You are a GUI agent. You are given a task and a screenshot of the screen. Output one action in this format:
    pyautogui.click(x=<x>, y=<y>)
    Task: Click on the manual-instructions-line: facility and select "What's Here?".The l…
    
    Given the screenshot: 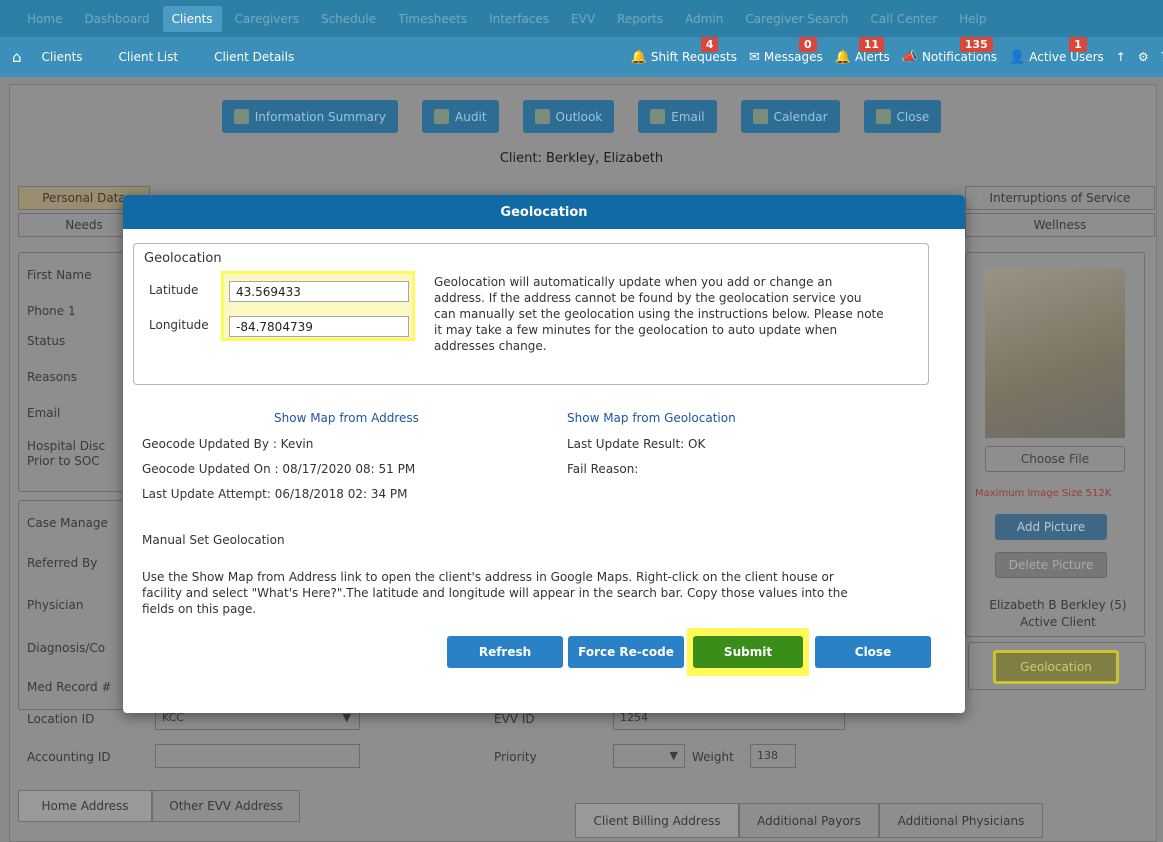 What is the action you would take?
    pyautogui.click(x=495, y=593)
    